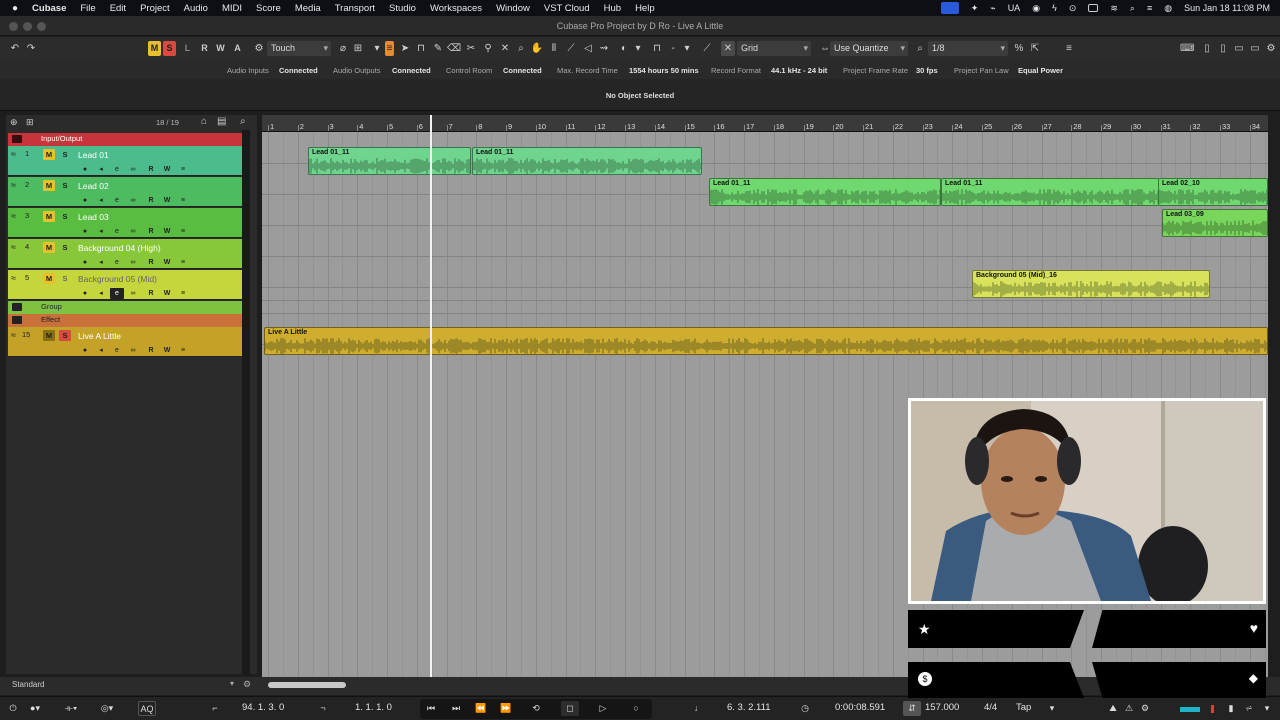  What do you see at coordinates (93, 186) in the screenshot?
I see `track-name: Lead 02` at bounding box center [93, 186].